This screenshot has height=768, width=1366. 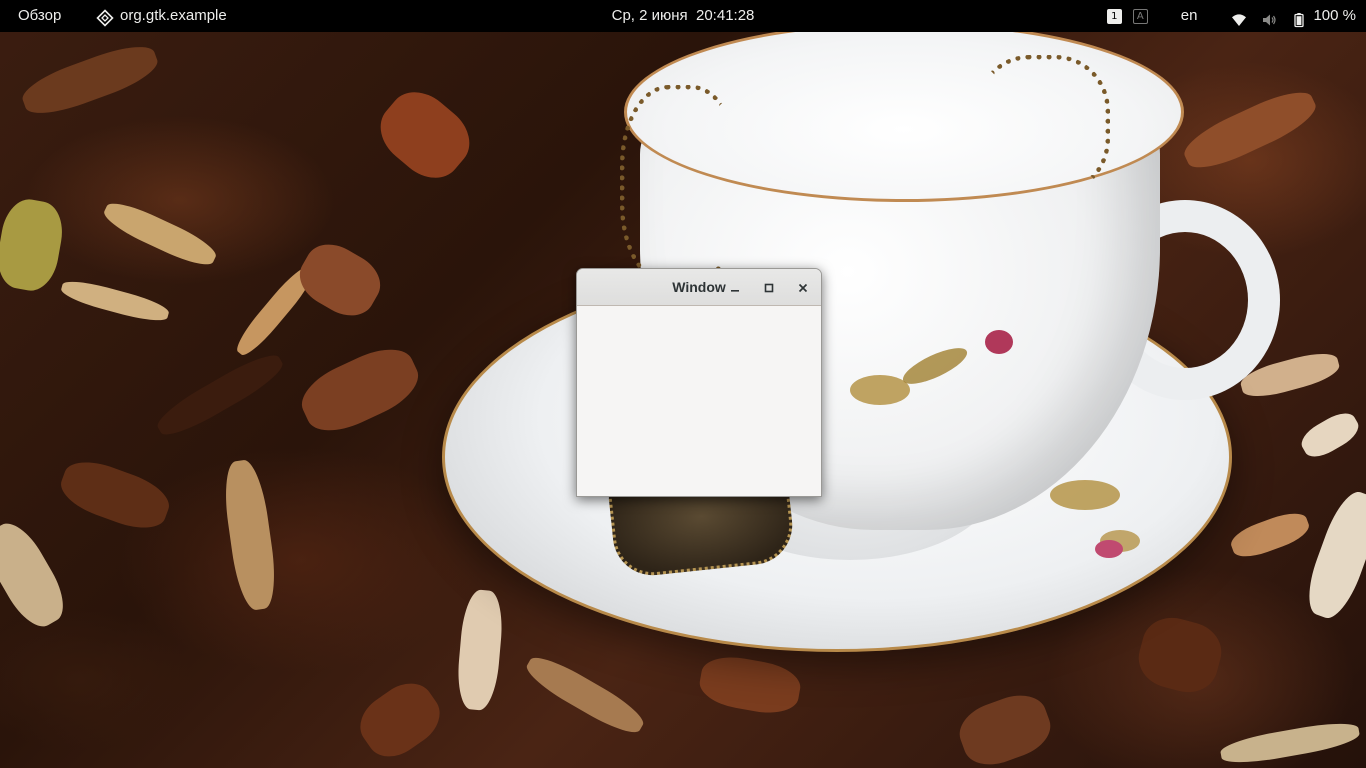 I want to click on volume-muted-icon, so click(x=1269, y=17).